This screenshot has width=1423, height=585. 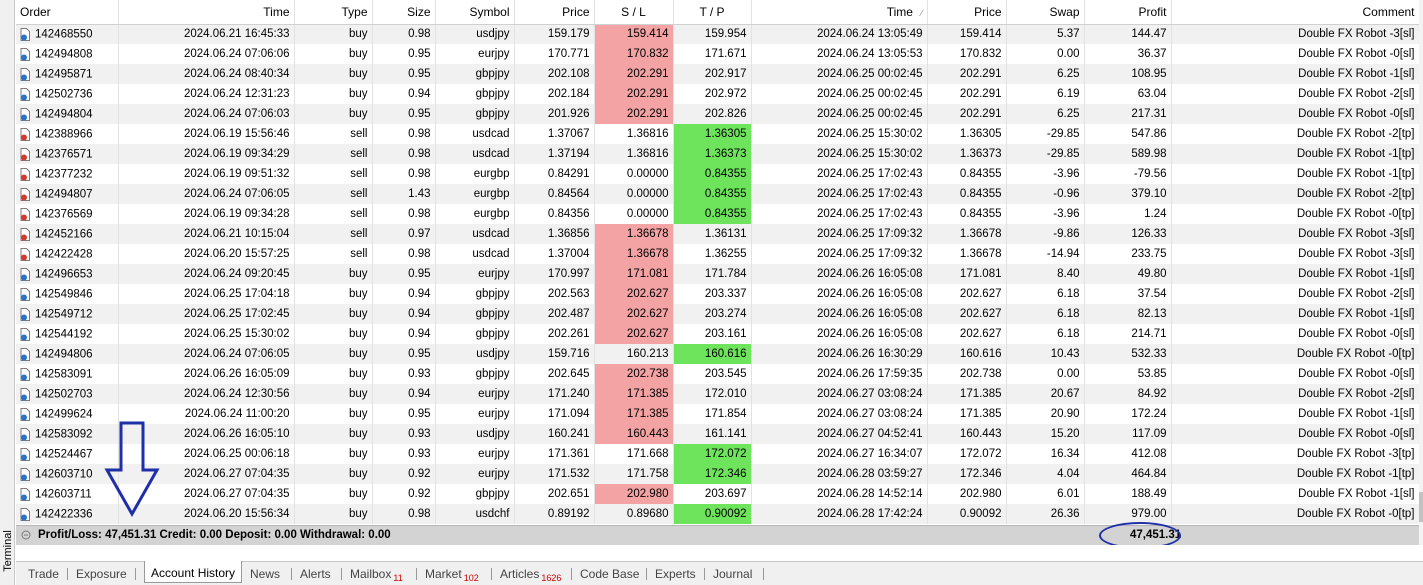 I want to click on cell-order: 142494806, so click(x=67, y=354).